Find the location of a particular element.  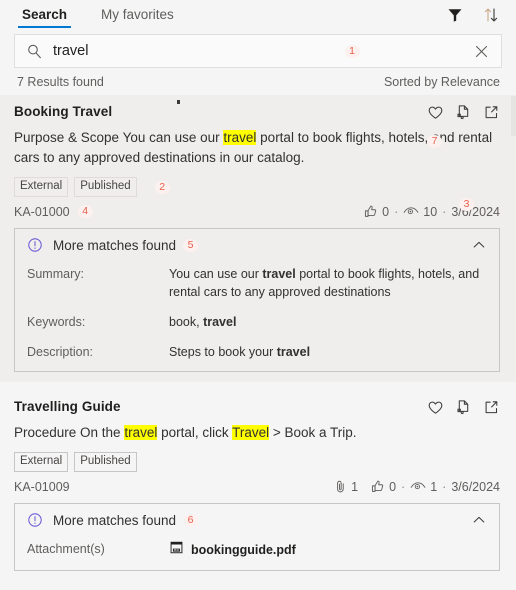

result-article-id: KA-01000 is located at coordinates (42, 212).